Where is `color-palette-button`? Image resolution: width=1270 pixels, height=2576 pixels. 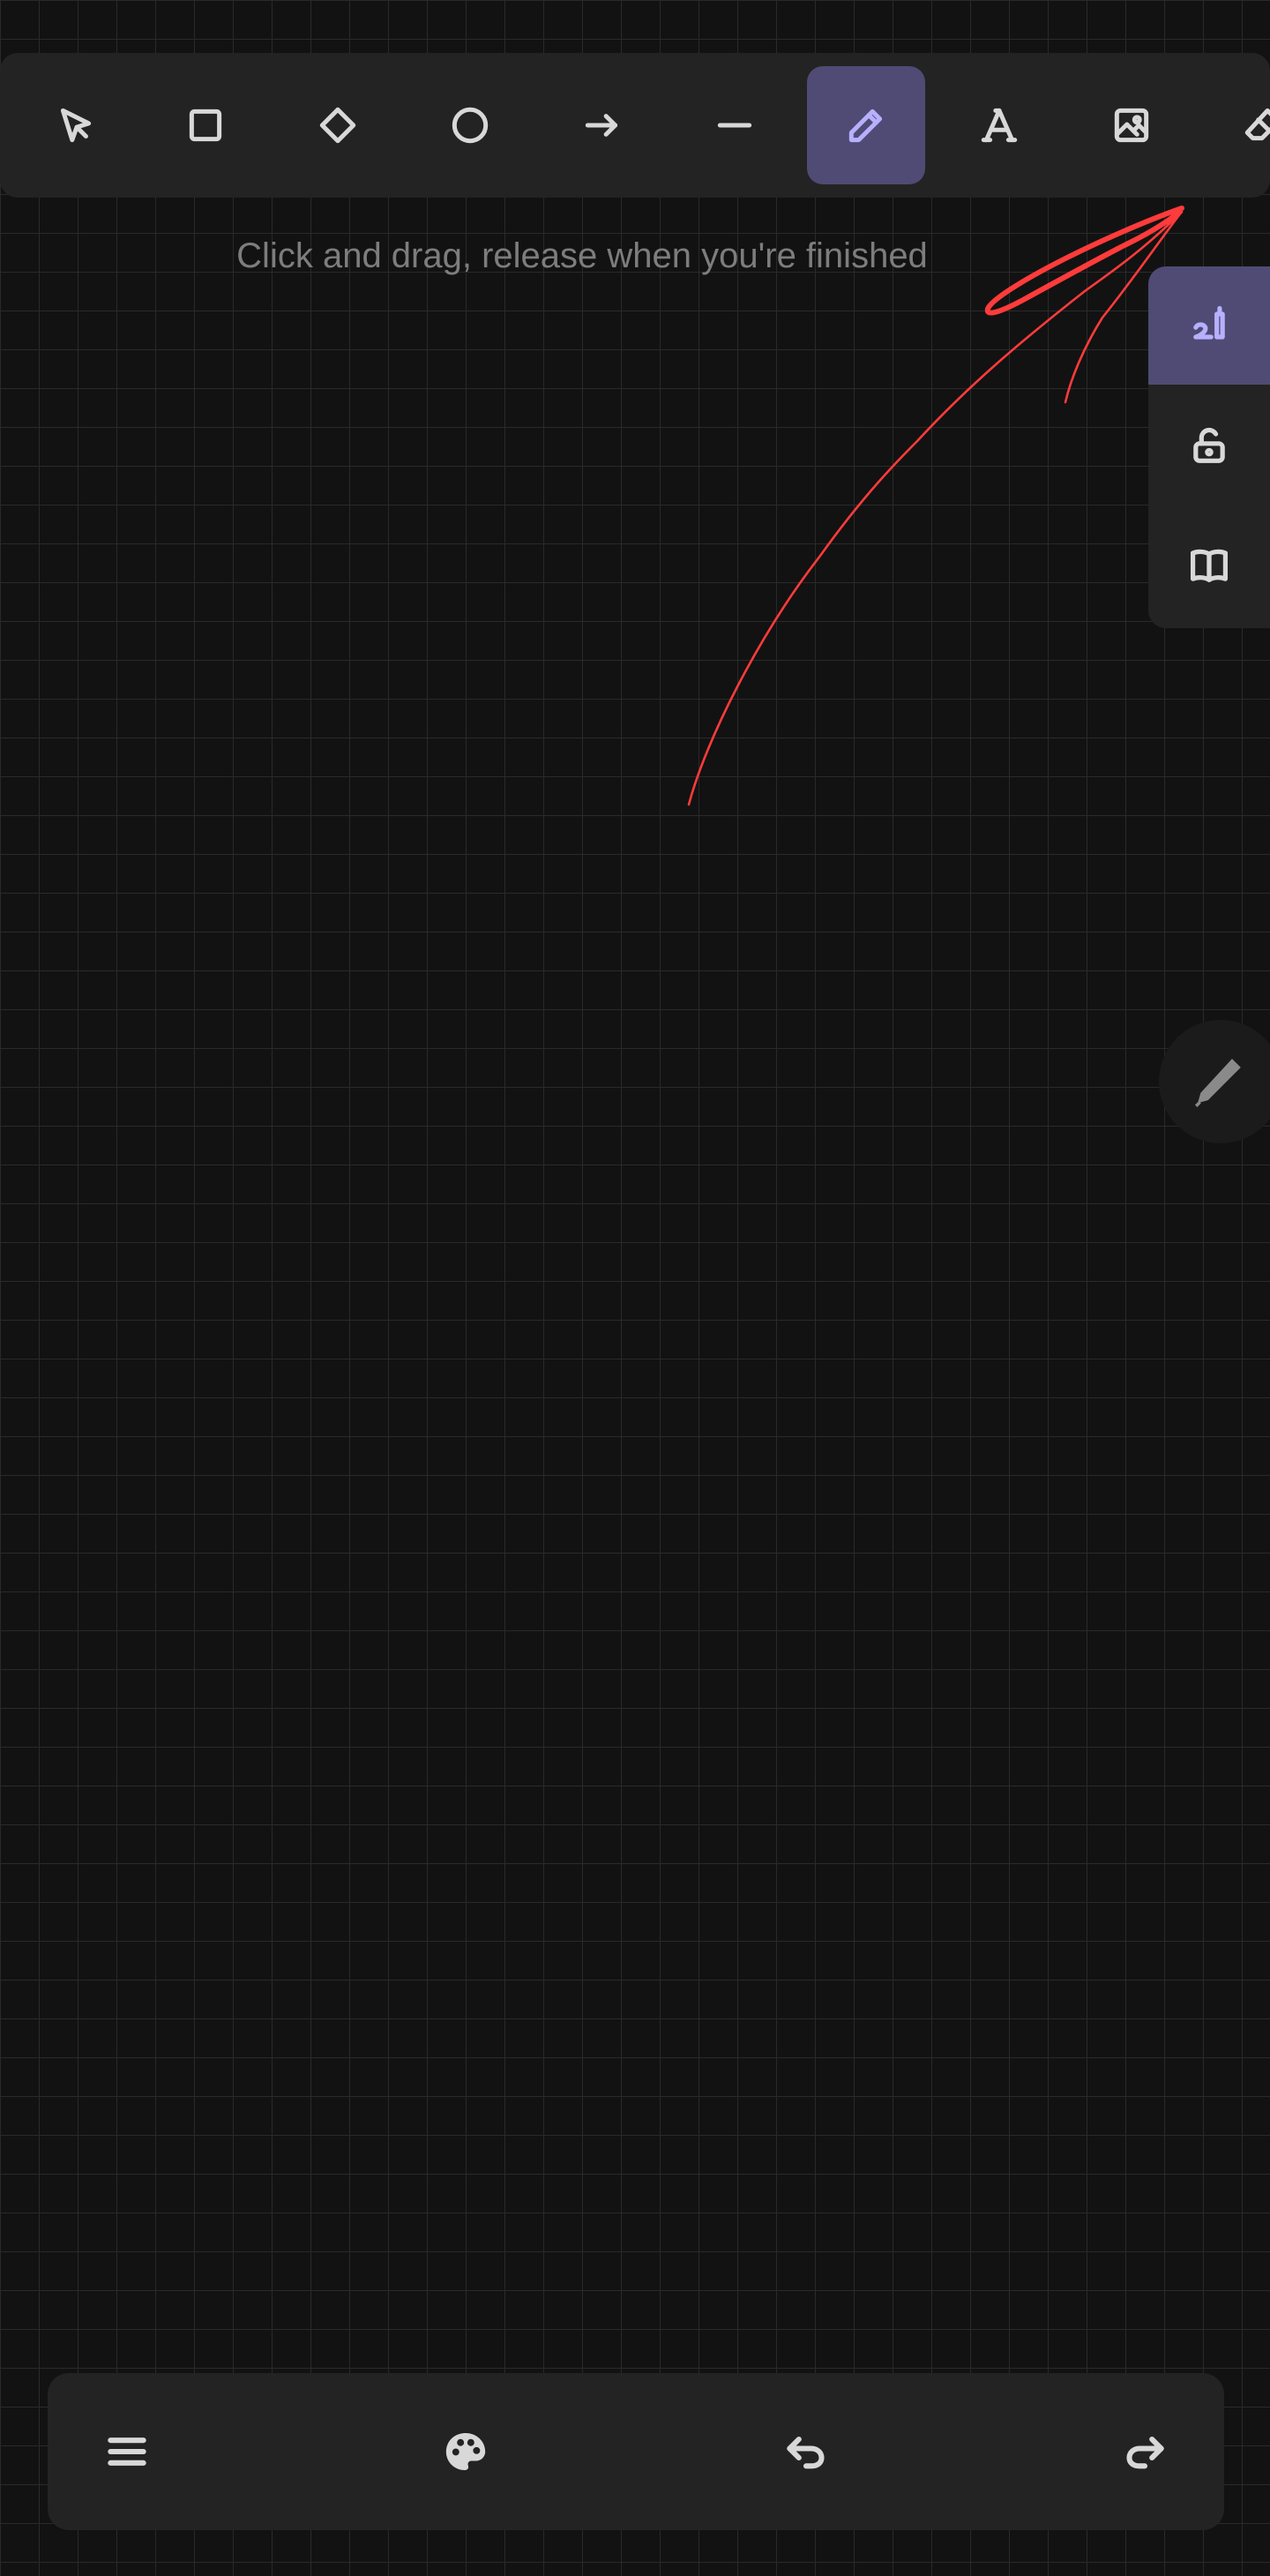
color-palette-button is located at coordinates (466, 2452).